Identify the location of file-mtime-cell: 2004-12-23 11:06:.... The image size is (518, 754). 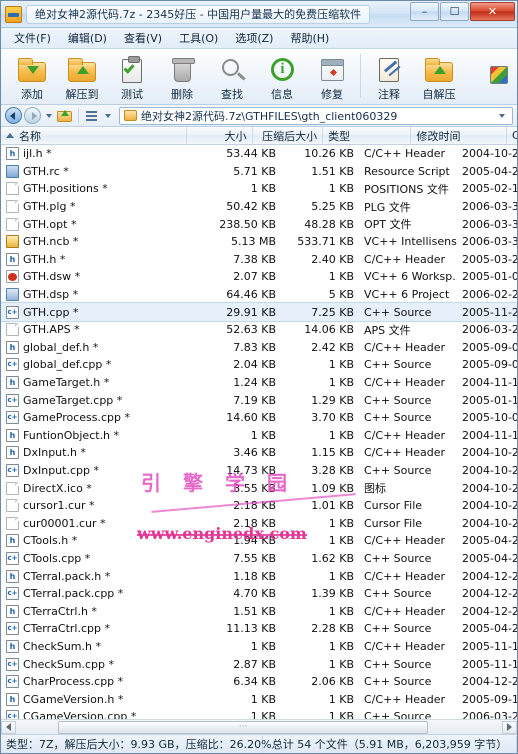
(489, 682).